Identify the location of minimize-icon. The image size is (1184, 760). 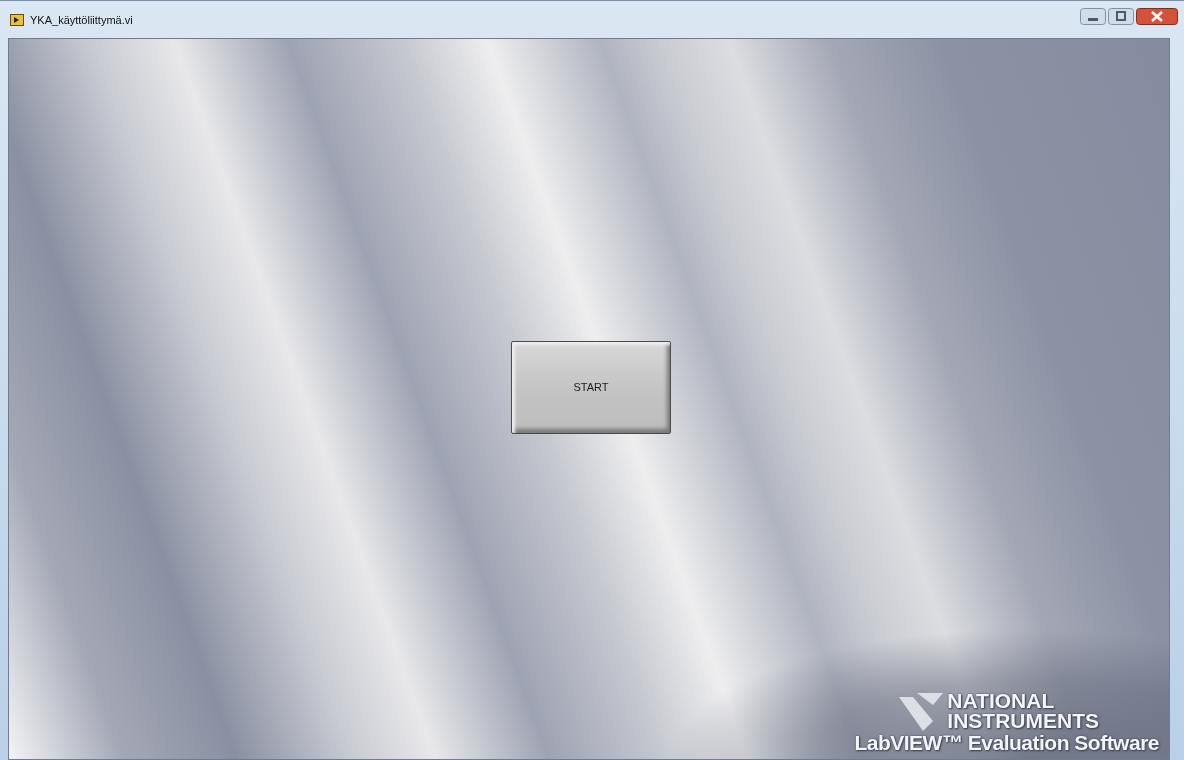
(1093, 16).